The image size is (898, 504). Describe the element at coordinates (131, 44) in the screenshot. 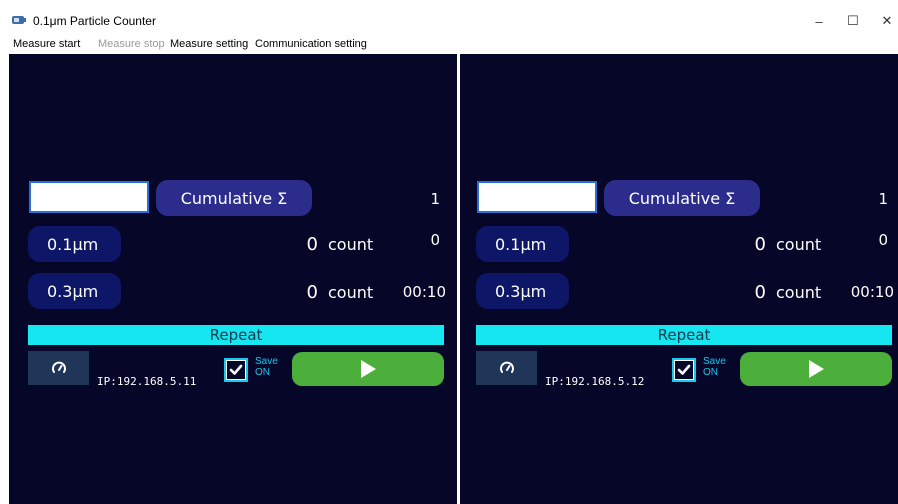

I see `menu-measure-stop: Measure stop` at that location.